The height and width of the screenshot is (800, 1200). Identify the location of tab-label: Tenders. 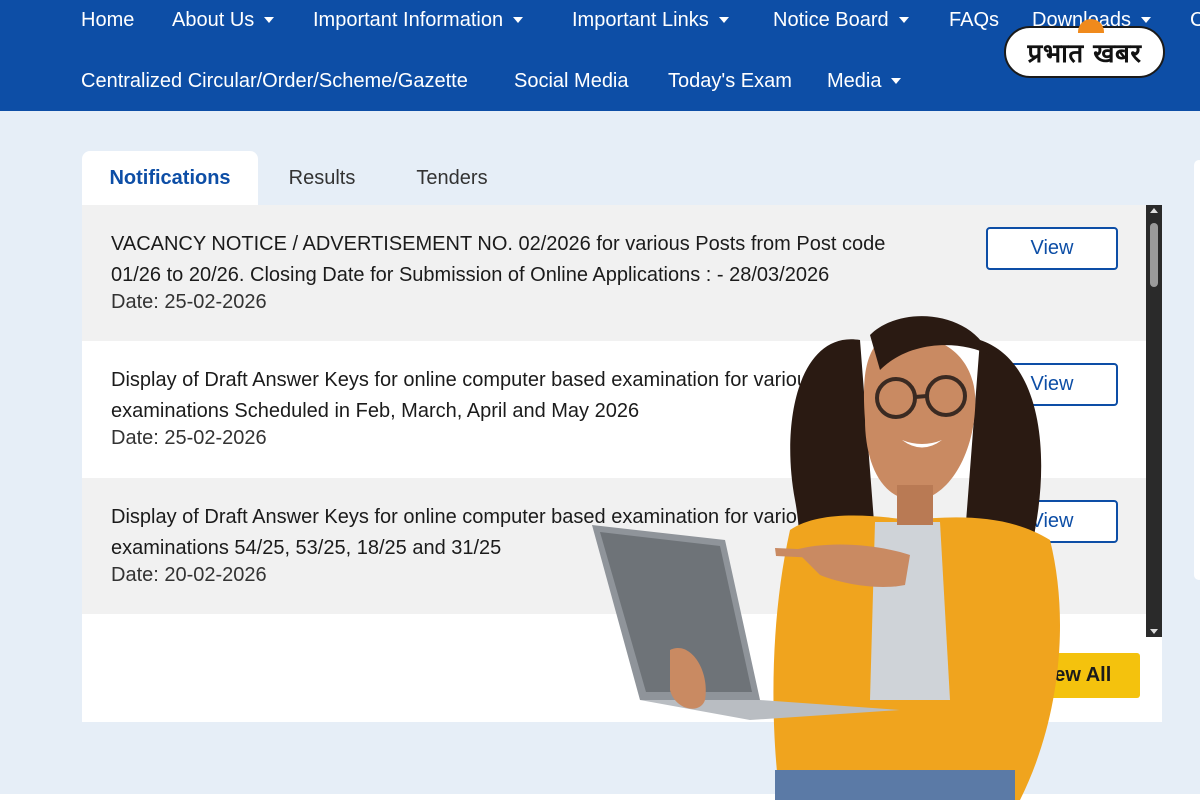
(452, 177).